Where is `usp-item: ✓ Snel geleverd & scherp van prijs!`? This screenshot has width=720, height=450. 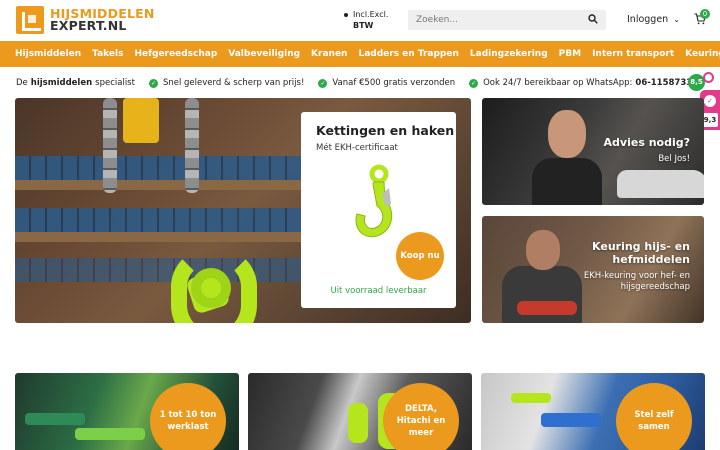 usp-item: ✓ Snel geleverd & scherp van prijs! is located at coordinates (226, 83).